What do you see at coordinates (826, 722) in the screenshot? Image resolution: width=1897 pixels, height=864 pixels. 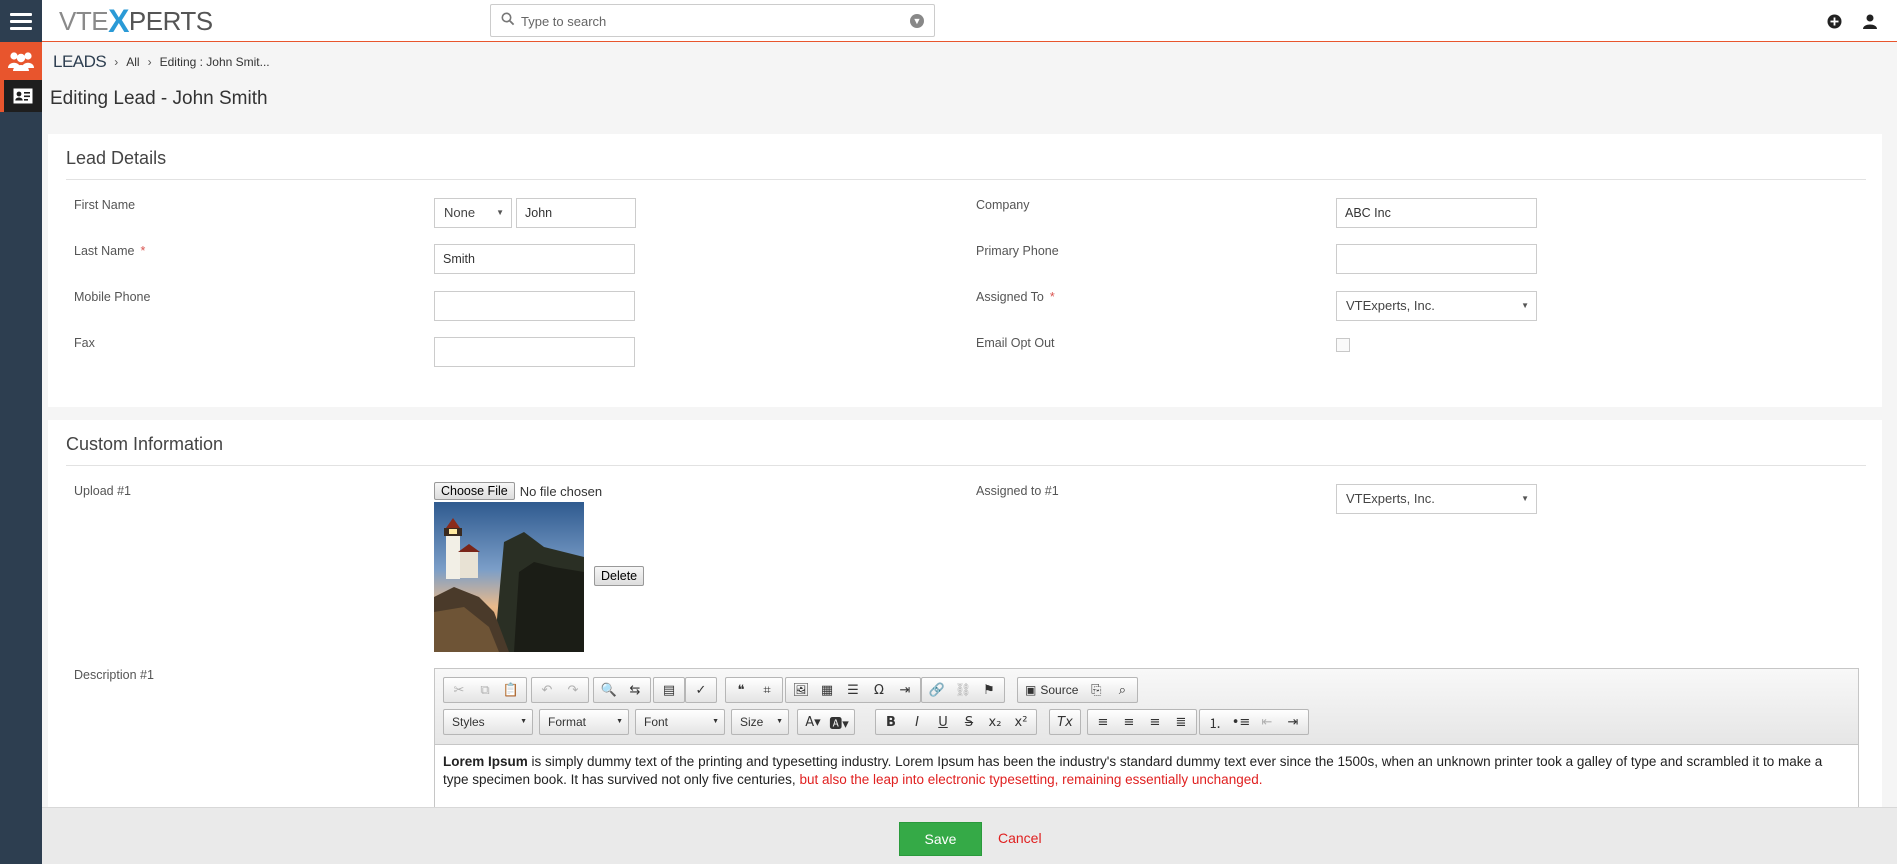 I see `color-group: A▾ 🅰▾` at bounding box center [826, 722].